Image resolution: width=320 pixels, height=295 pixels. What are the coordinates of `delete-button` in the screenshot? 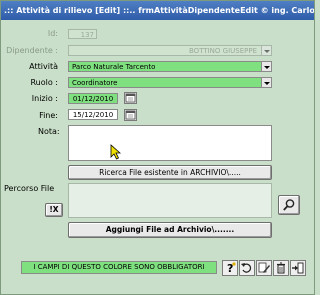 It's located at (281, 268).